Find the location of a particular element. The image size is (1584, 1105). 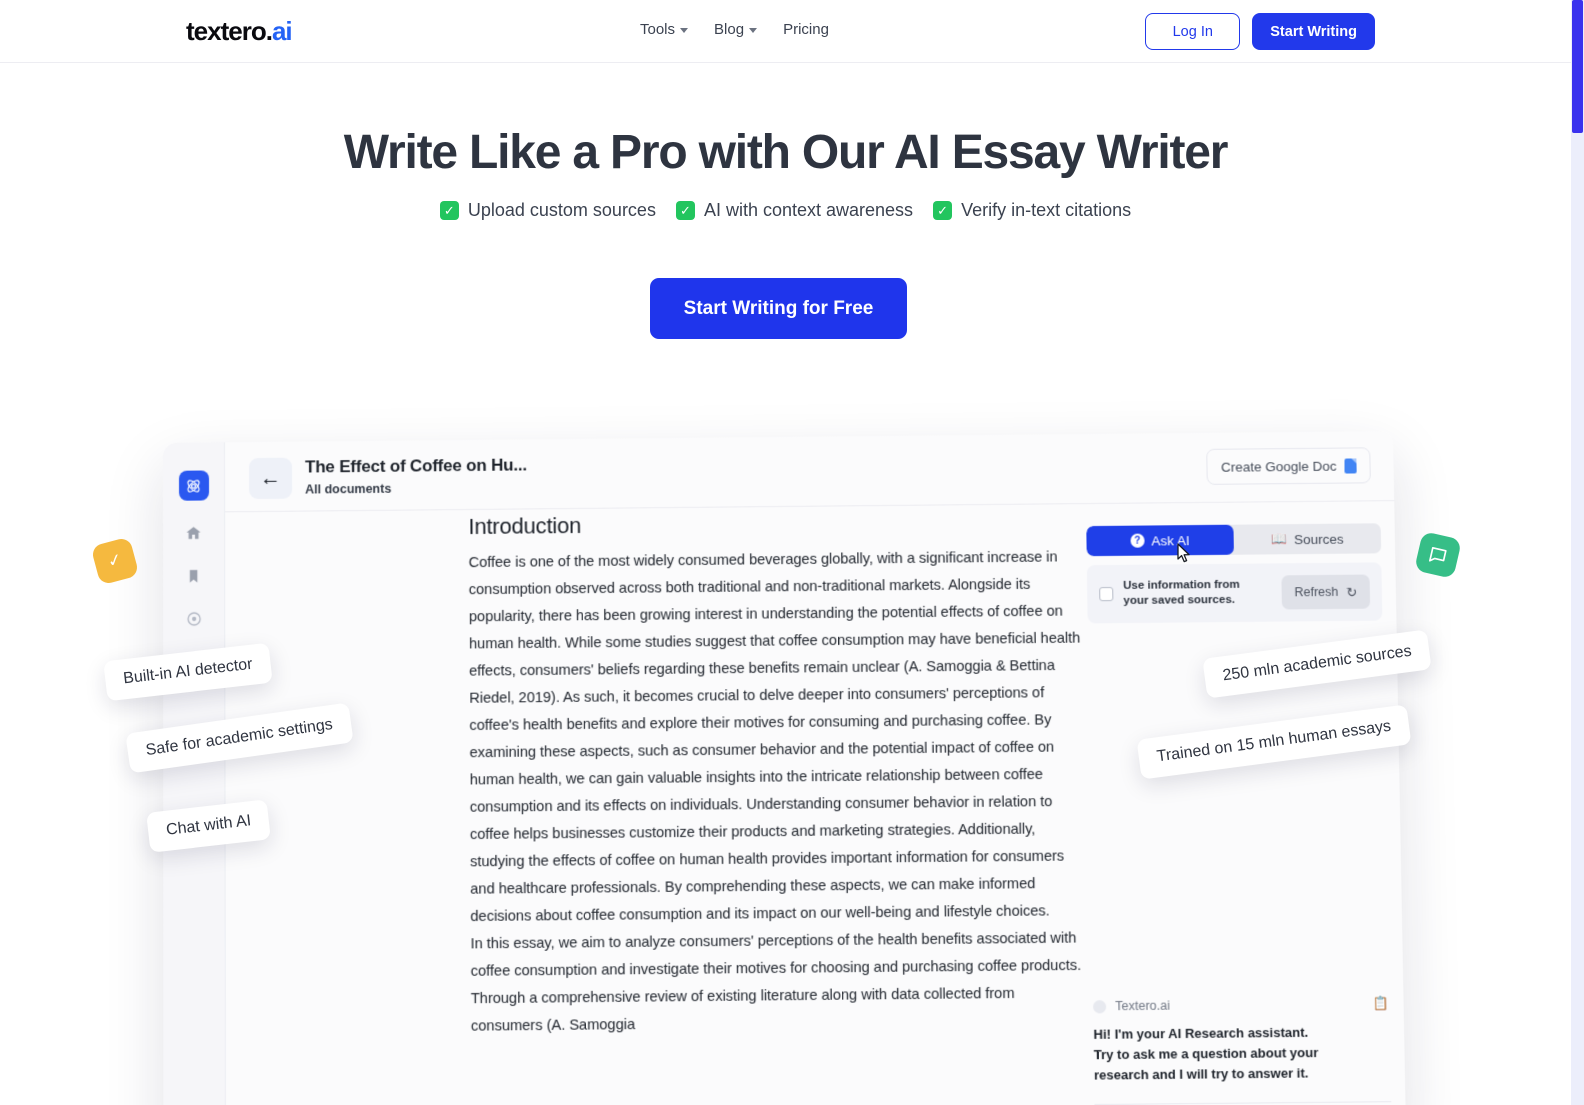

site-logo: textero.ai is located at coordinates (239, 31).